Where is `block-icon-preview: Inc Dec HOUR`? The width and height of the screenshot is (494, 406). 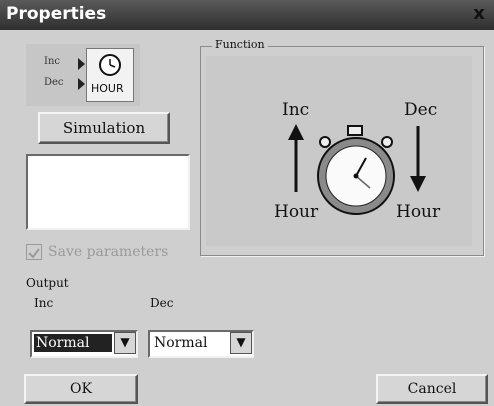 block-icon-preview: Inc Dec HOUR is located at coordinates (83, 75).